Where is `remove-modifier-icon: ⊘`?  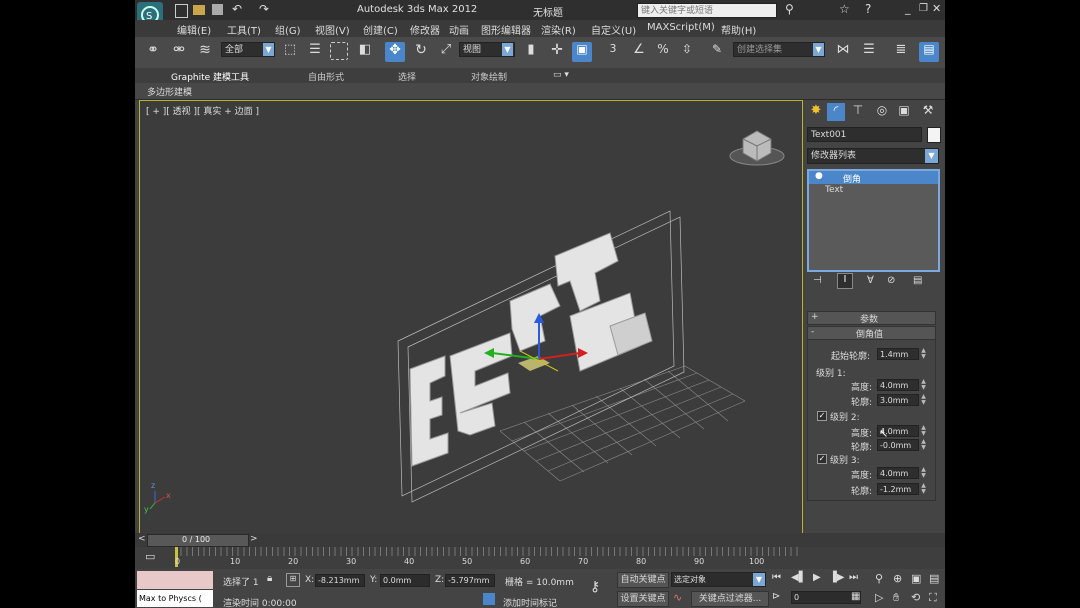 remove-modifier-icon: ⊘ is located at coordinates (891, 280).